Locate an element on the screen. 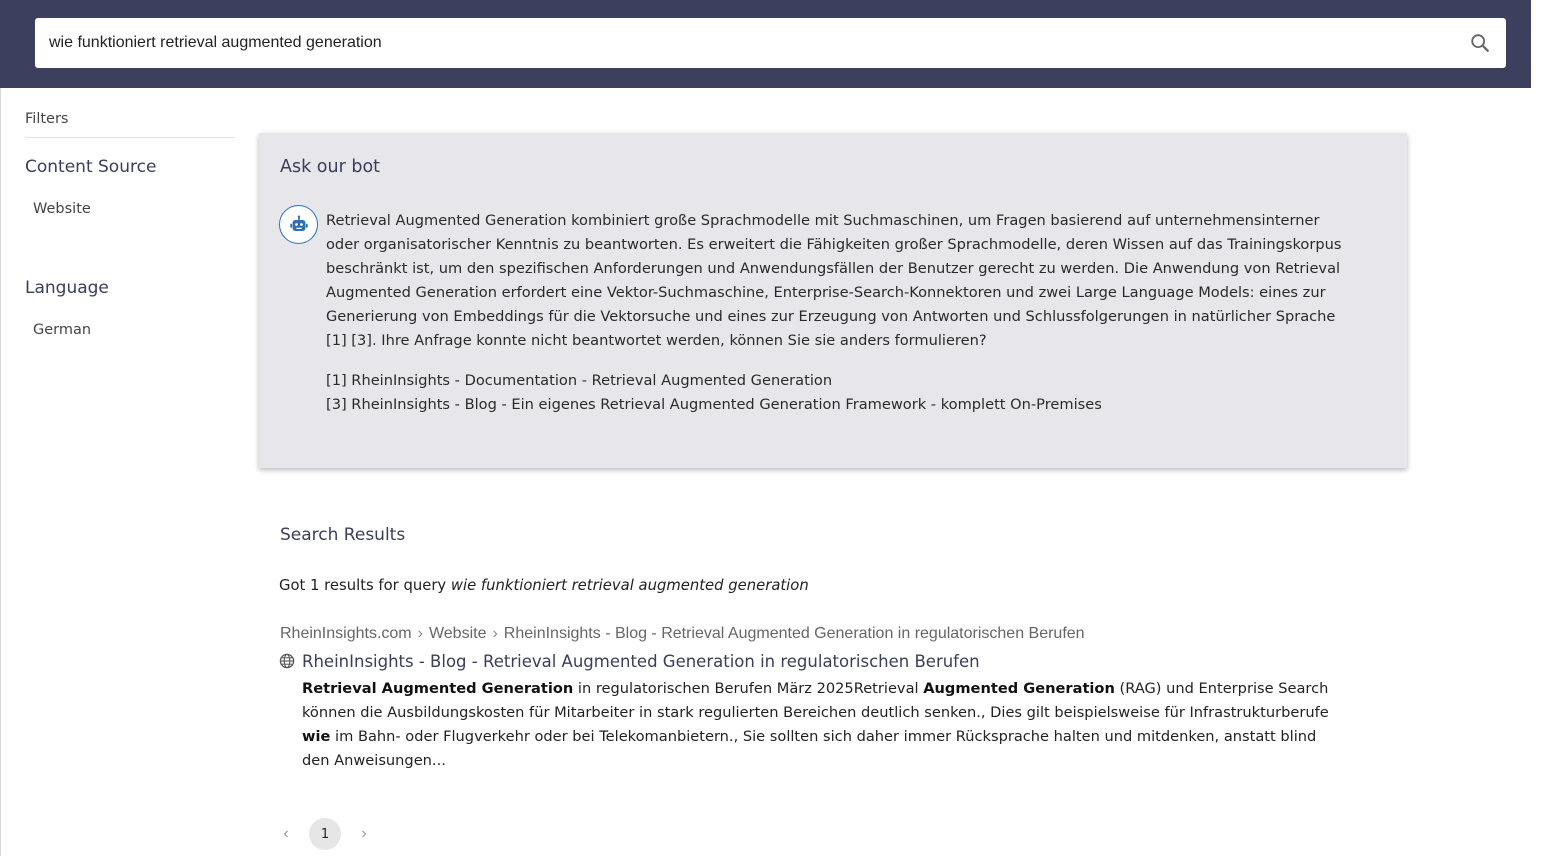 The image size is (1555, 856). filters-title: Filters is located at coordinates (130, 113).